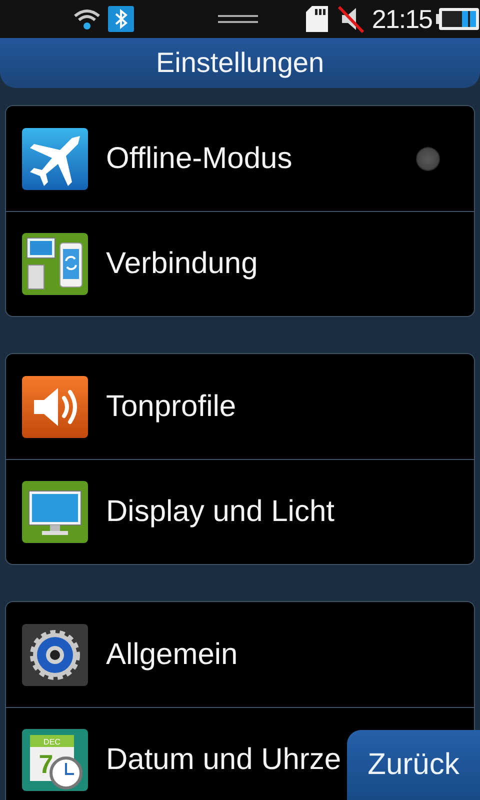 The width and height of the screenshot is (480, 800). What do you see at coordinates (224, 760) in the screenshot?
I see `settings-item: Datum und Uhrze` at bounding box center [224, 760].